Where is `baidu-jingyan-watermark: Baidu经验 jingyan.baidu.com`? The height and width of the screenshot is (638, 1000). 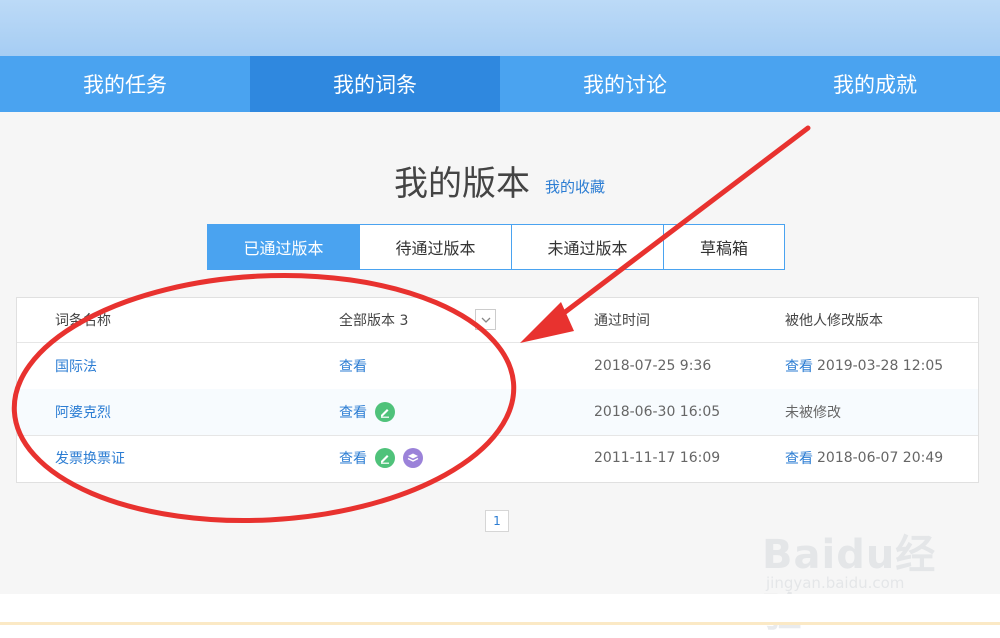 baidu-jingyan-watermark: Baidu经验 jingyan.baidu.com is located at coordinates (862, 579).